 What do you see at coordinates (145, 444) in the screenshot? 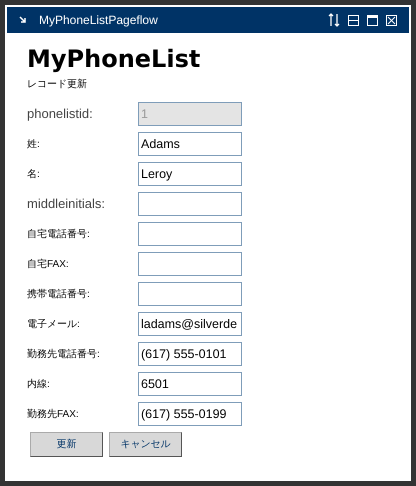
I see `form-button: キャンセル` at bounding box center [145, 444].